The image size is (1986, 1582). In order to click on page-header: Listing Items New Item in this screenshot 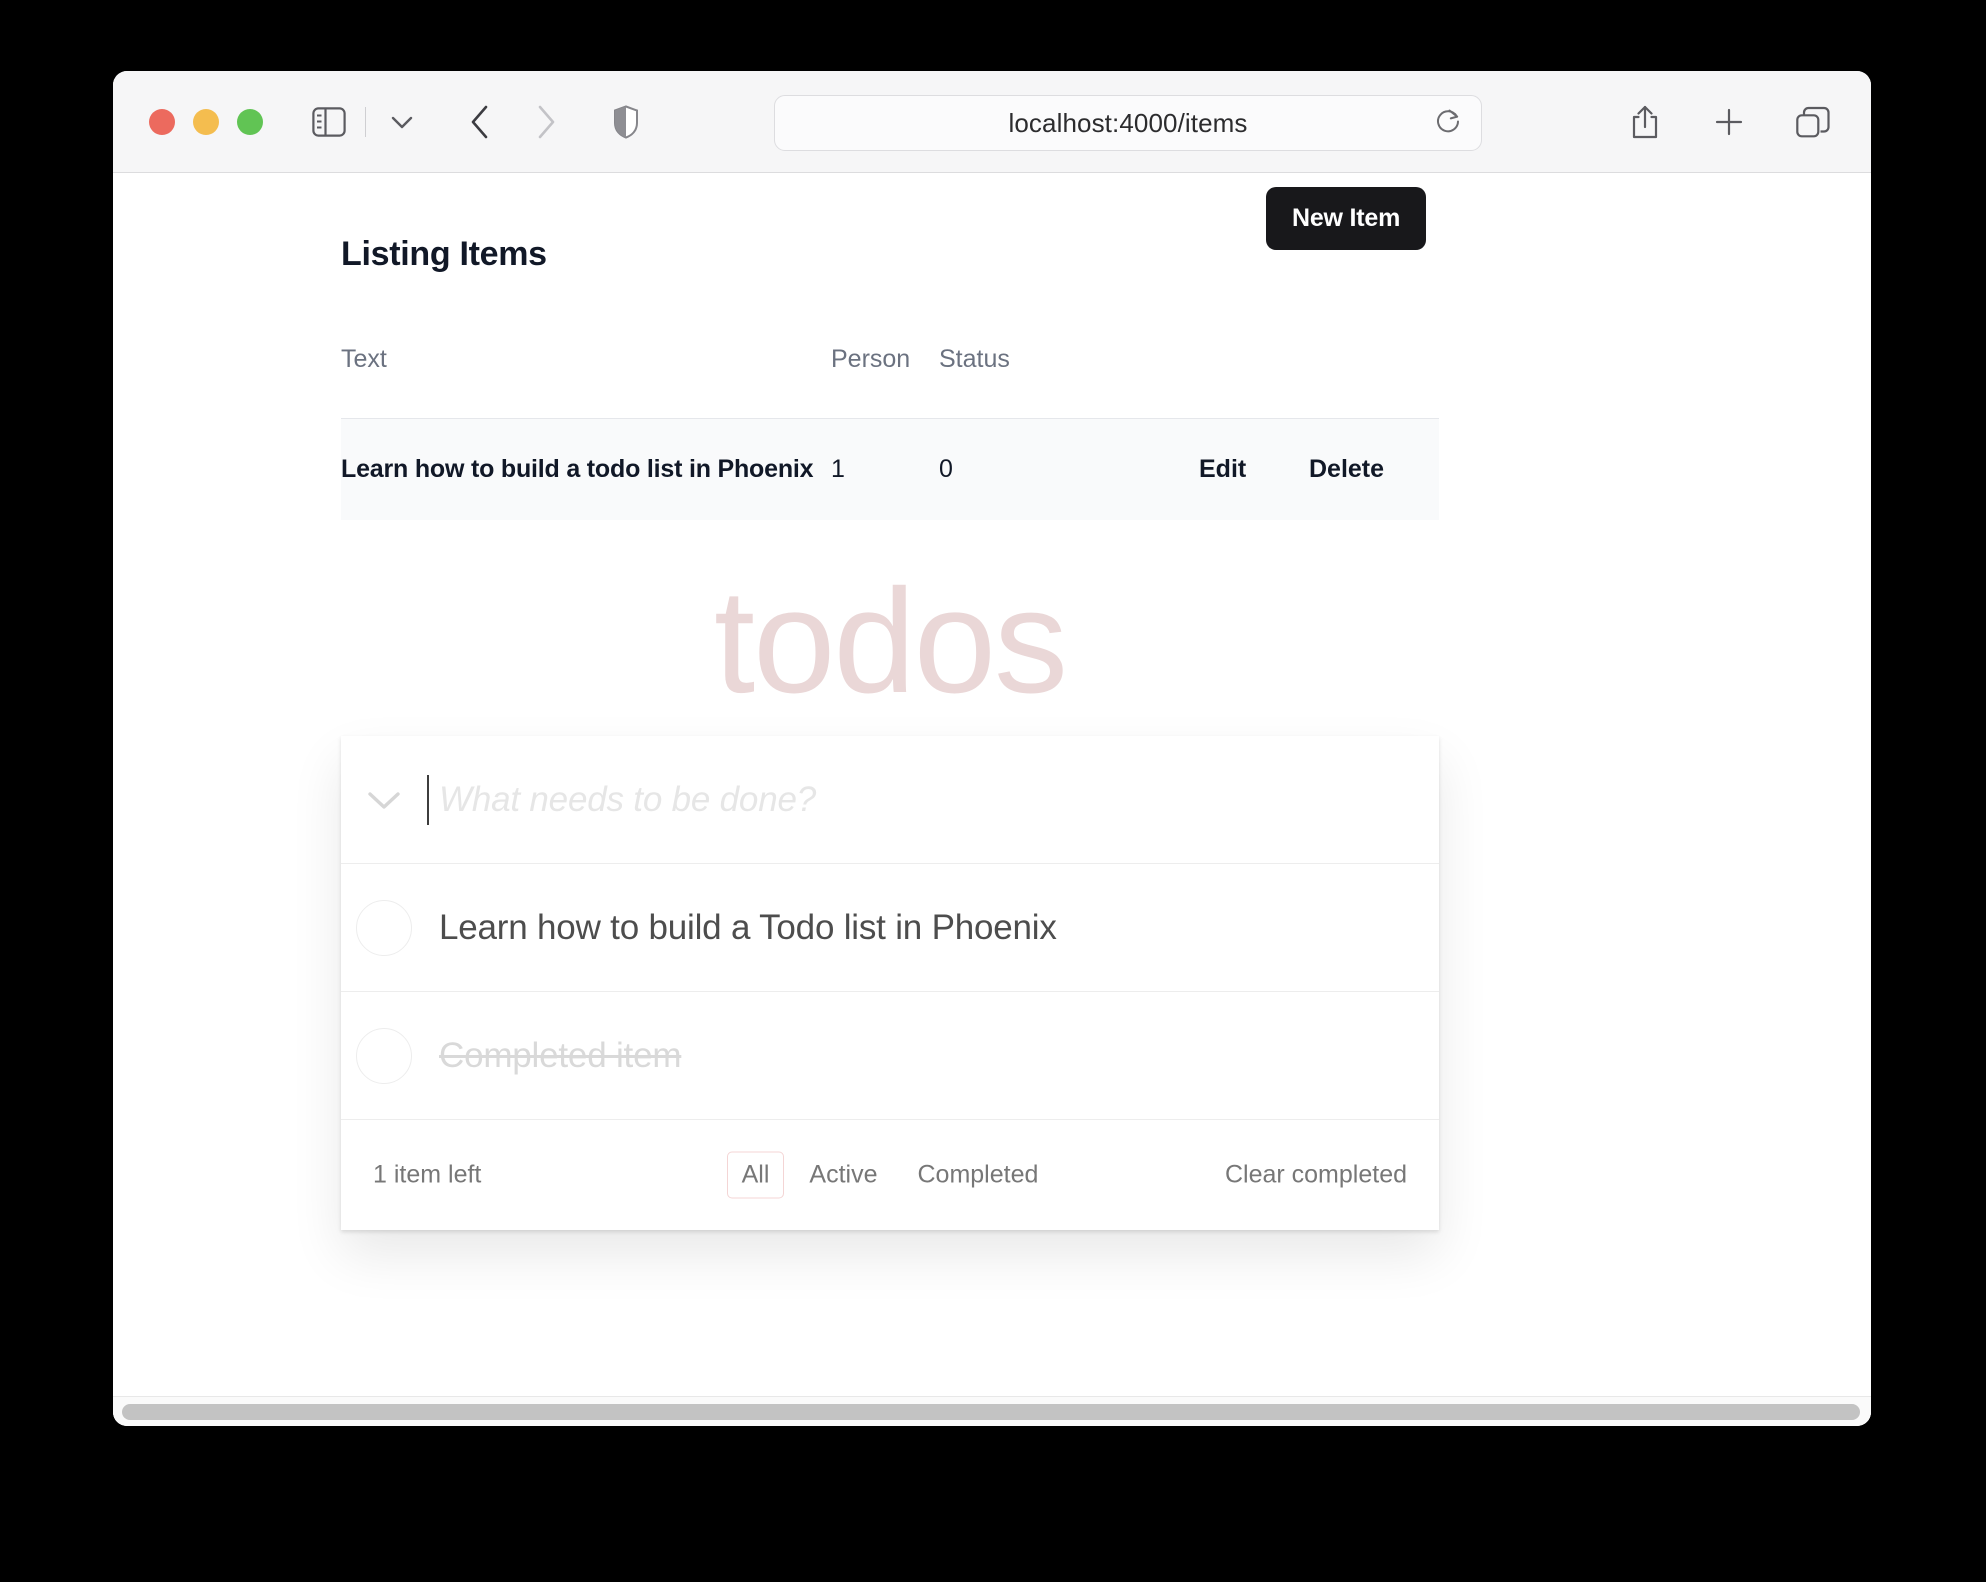, I will do `click(891, 222)`.